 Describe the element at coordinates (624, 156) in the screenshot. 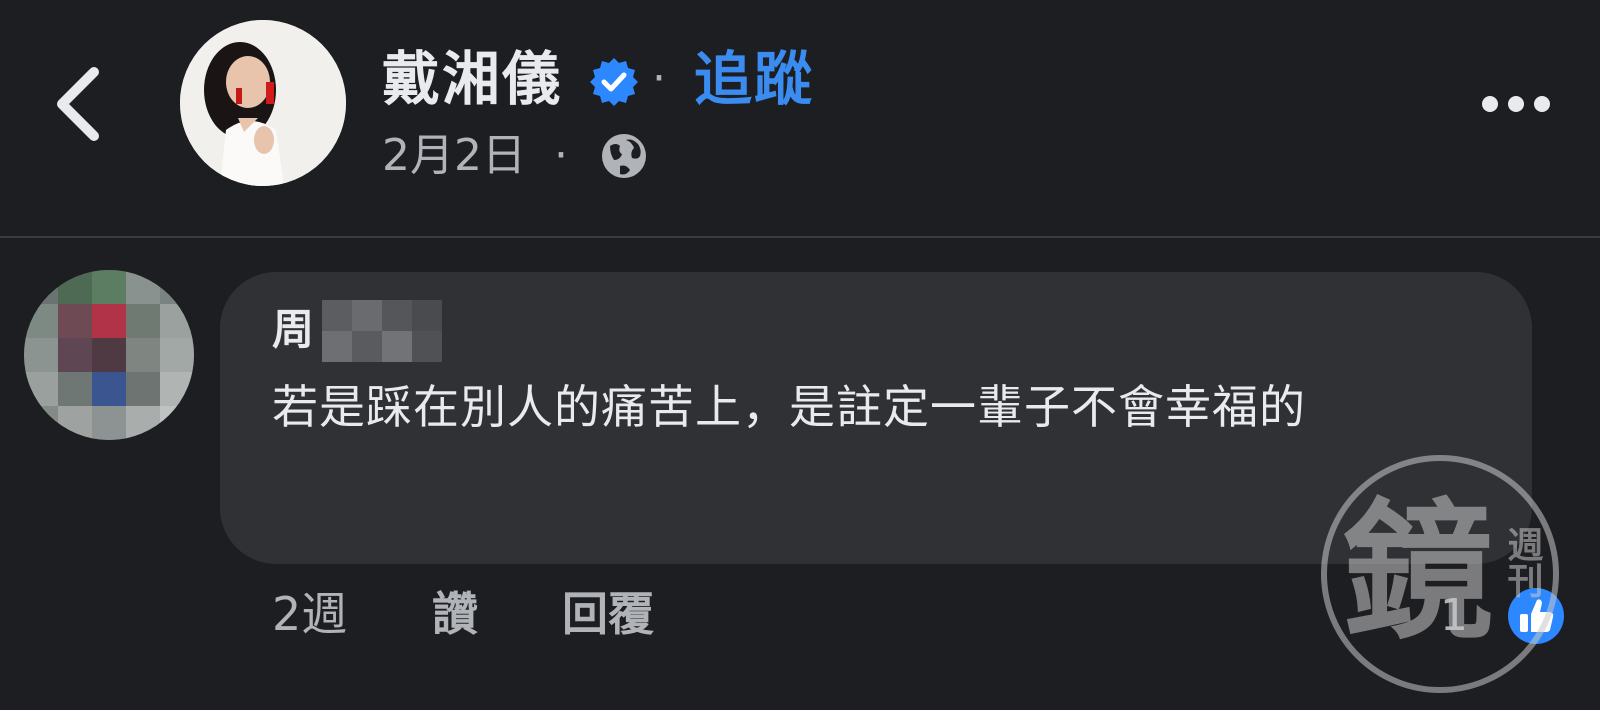

I see `globe-icon` at that location.